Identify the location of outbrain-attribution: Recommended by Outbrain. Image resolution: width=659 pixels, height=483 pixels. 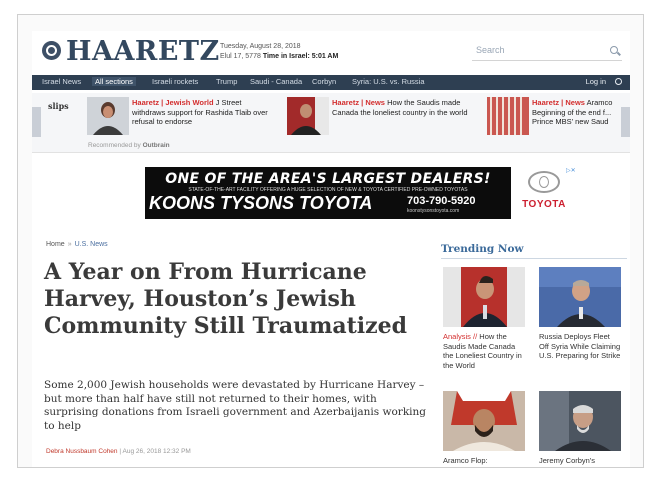
(129, 145).